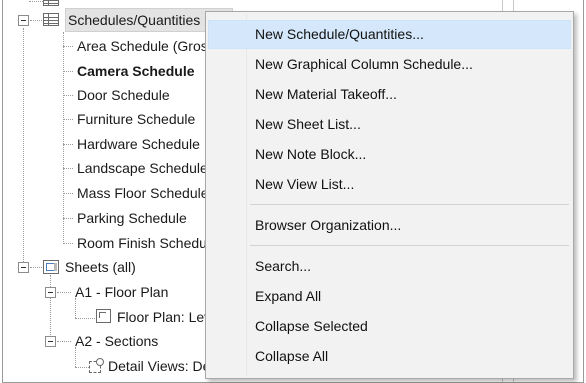  I want to click on tree-item-parking-schedule: Parking Schedule, so click(132, 218).